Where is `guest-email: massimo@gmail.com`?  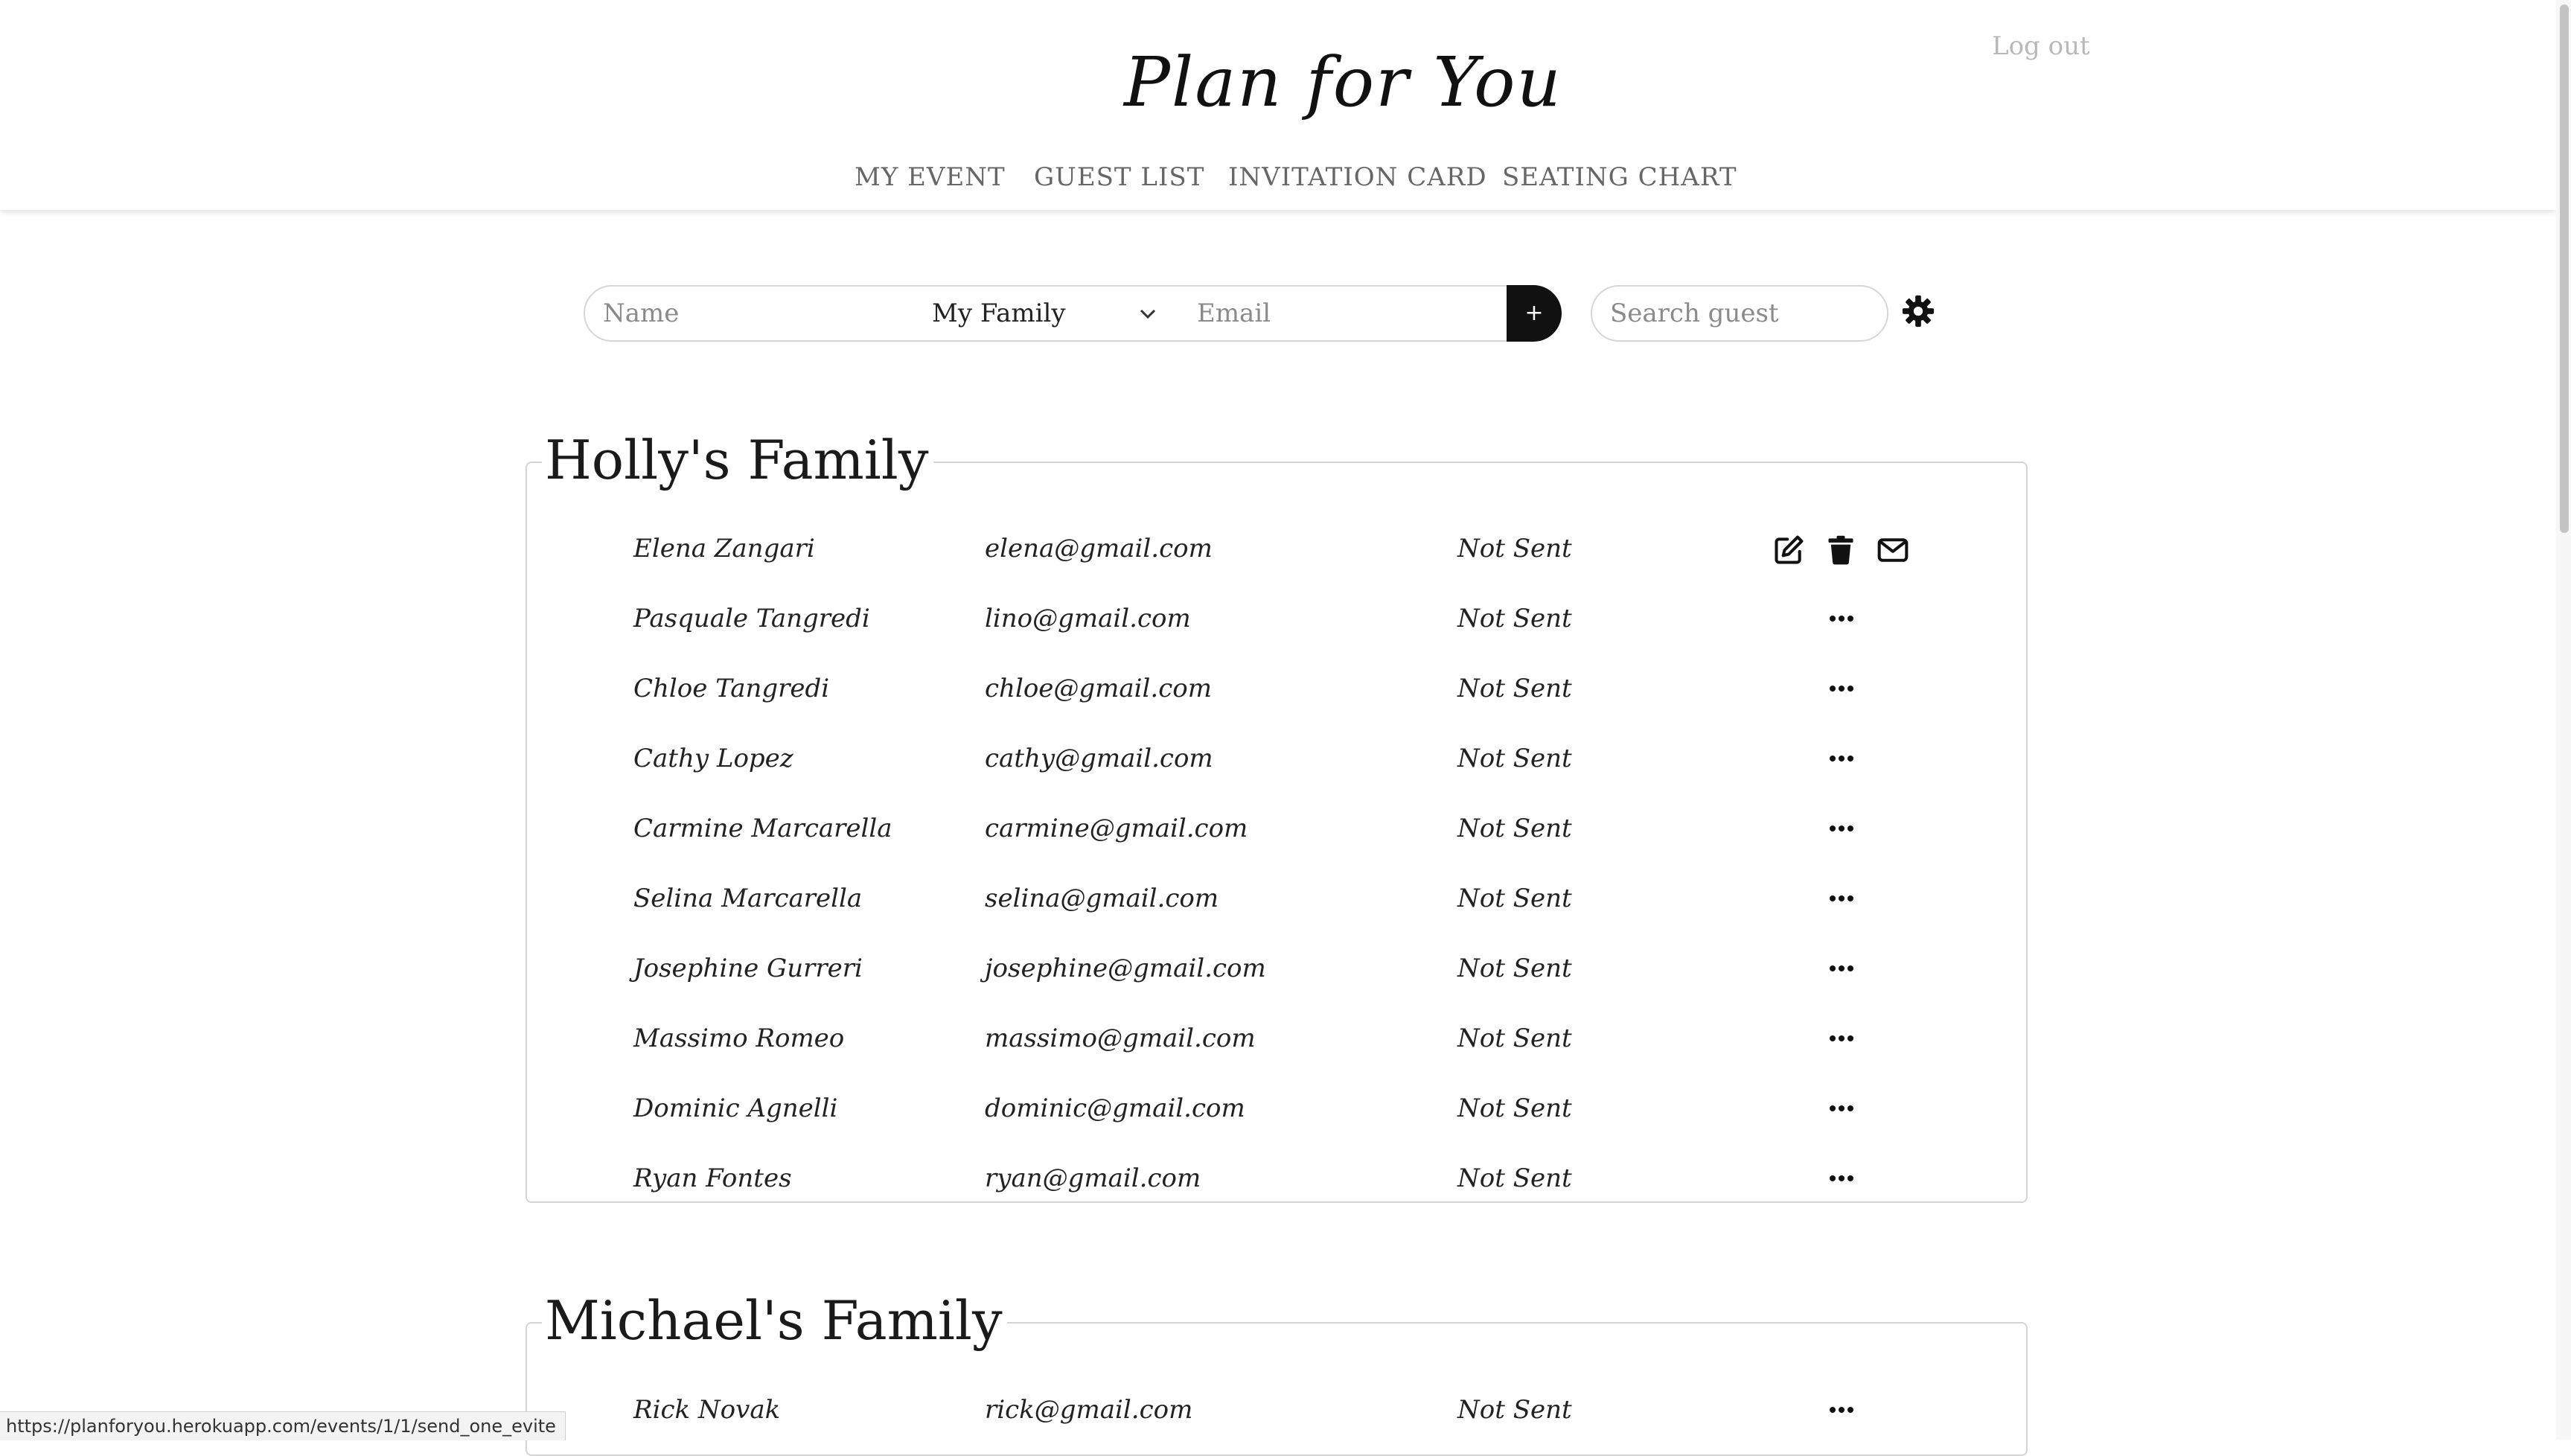 guest-email: massimo@gmail.com is located at coordinates (1120, 1038).